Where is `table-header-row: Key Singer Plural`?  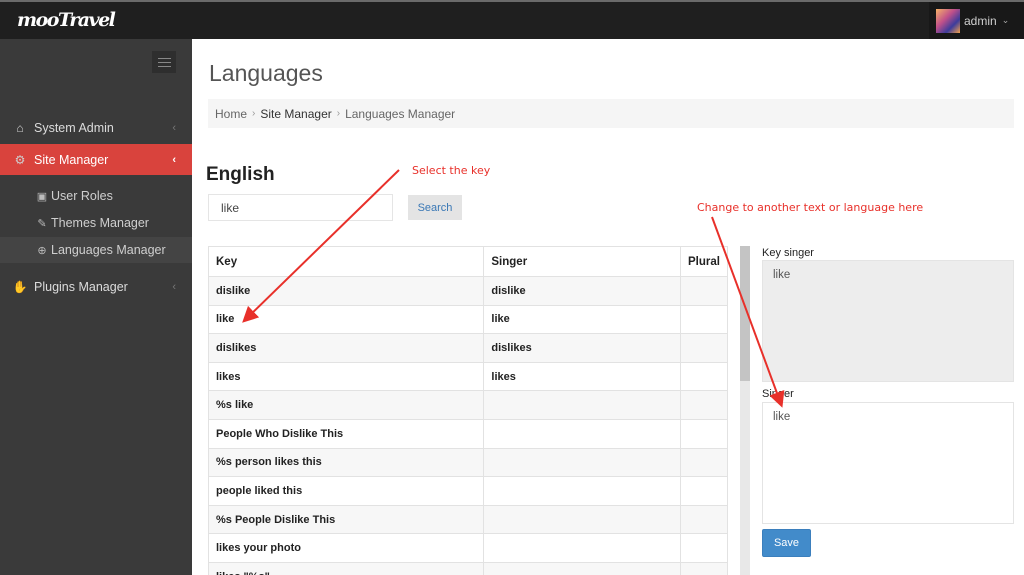 table-header-row: Key Singer Plural is located at coordinates (468, 261).